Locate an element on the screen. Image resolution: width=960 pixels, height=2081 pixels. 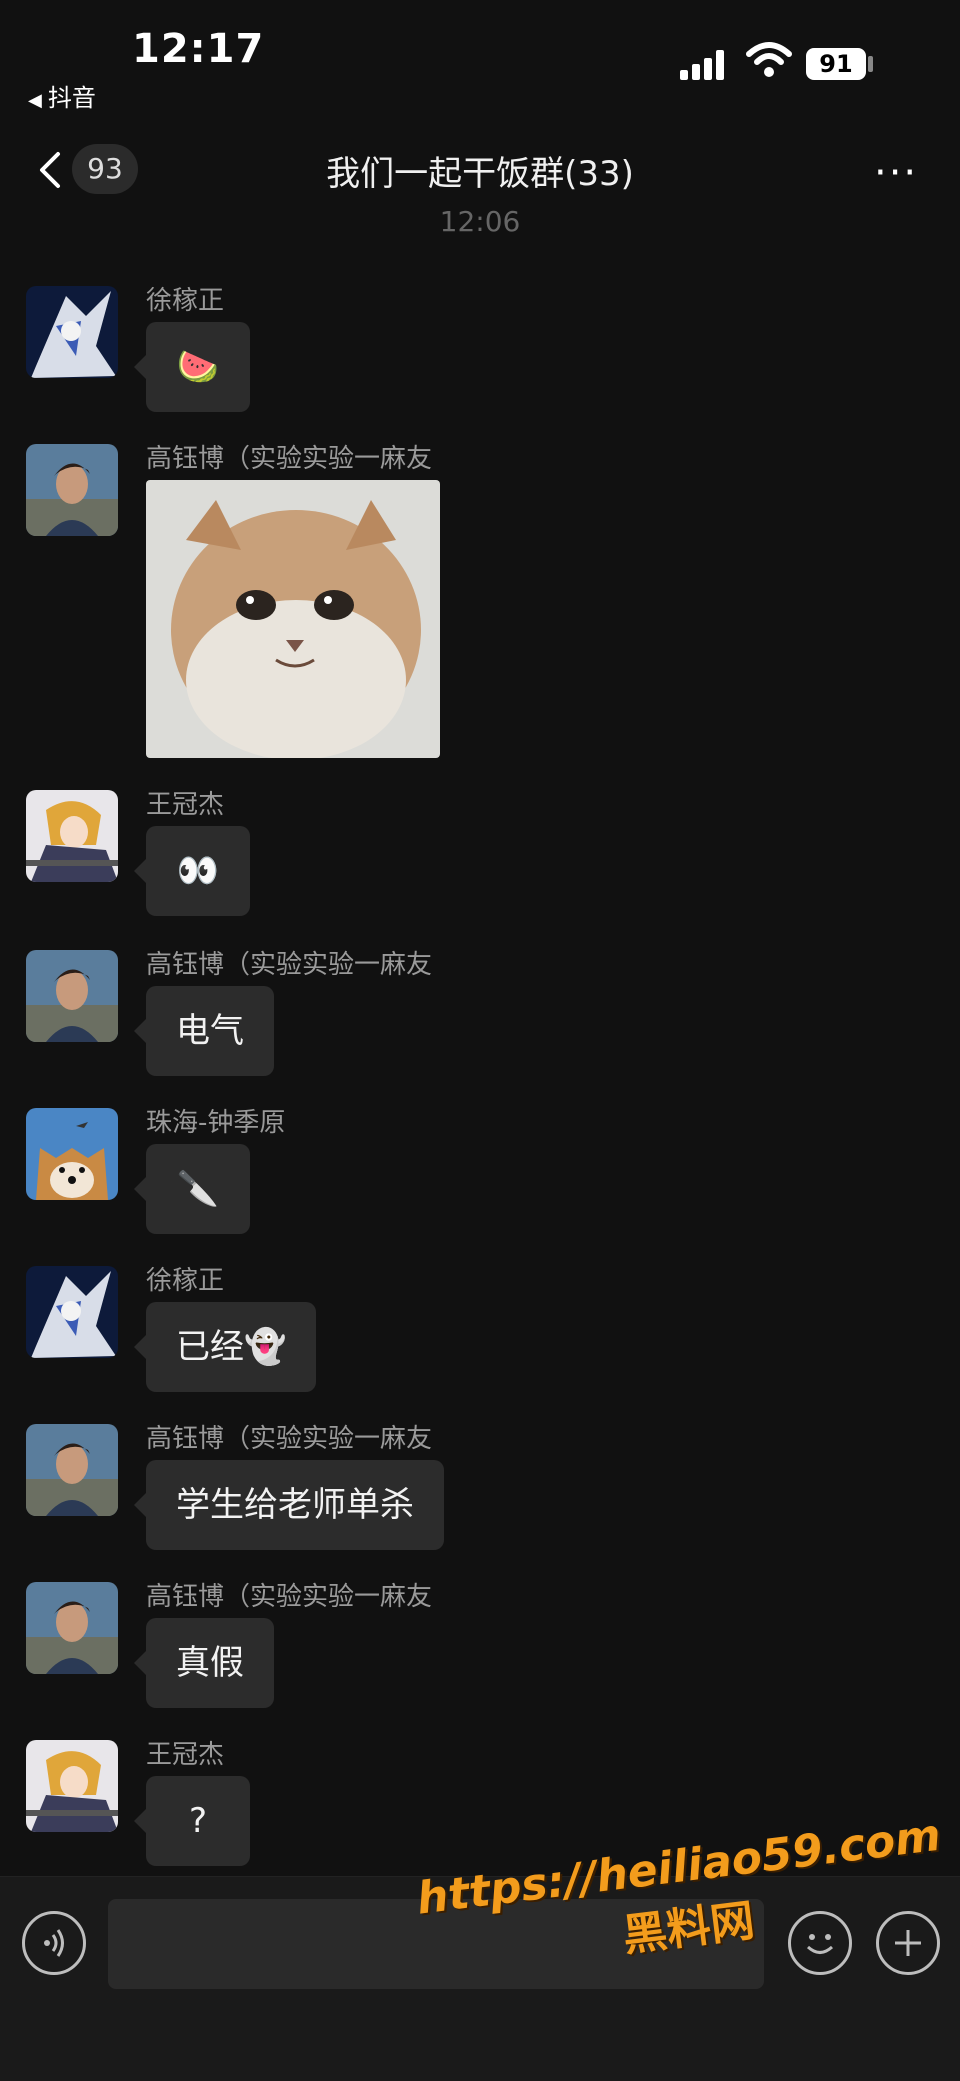
message-bubble: ? is located at coordinates (192, 1821).